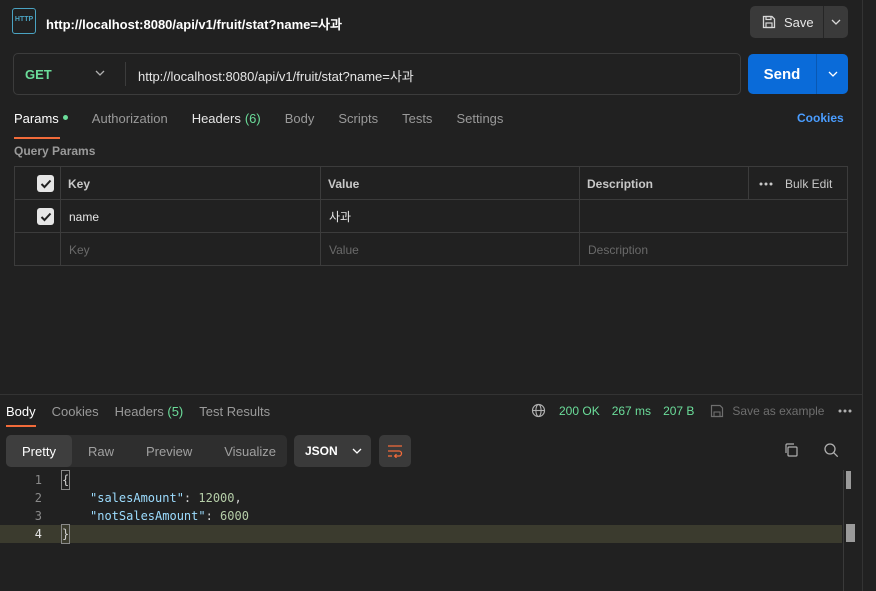  I want to click on response-tabs: Body Cookies Headers (5) Test Results, so click(146, 415).